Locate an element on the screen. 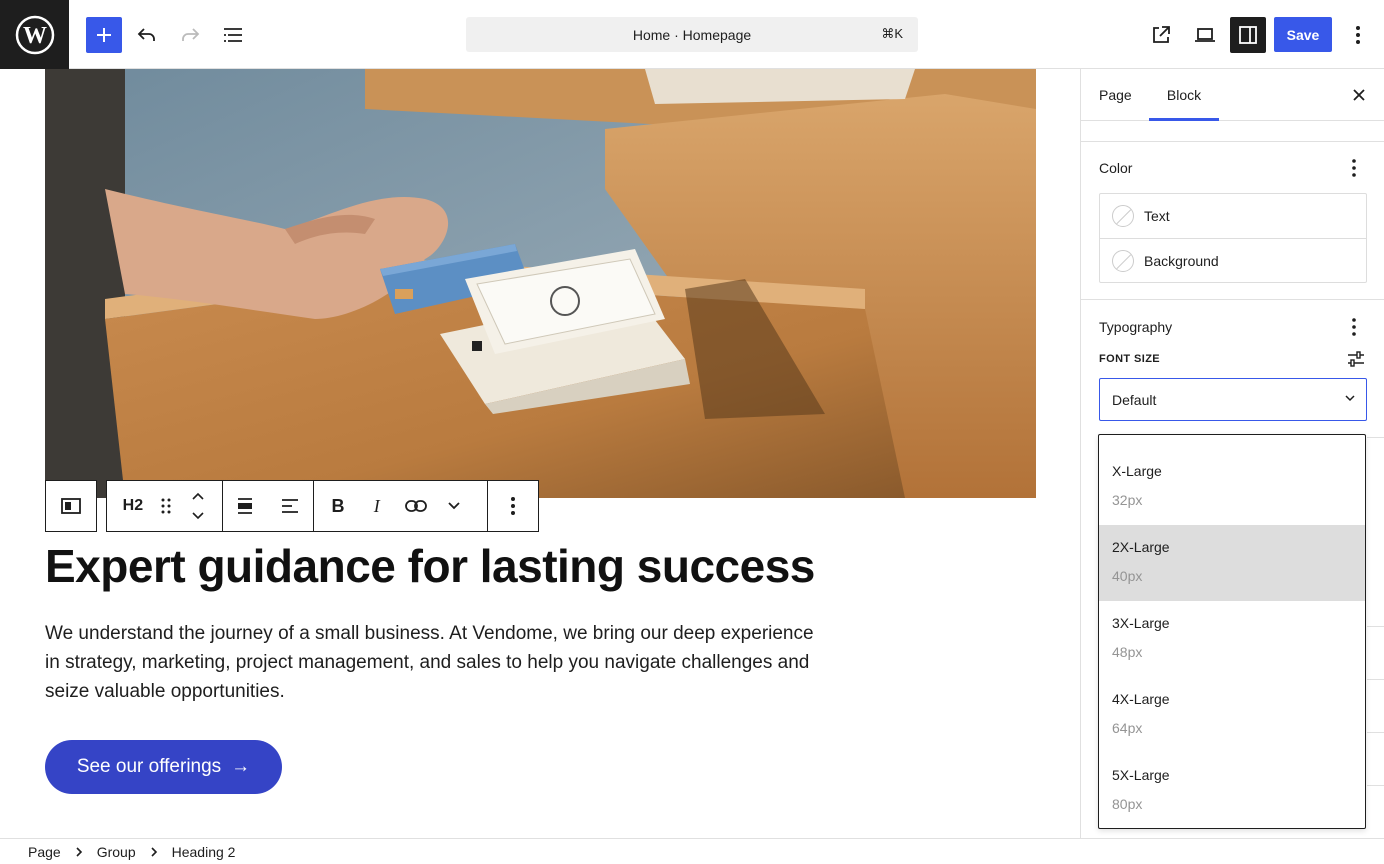 The width and height of the screenshot is (1384, 864). color-panel-options-button is located at coordinates (1354, 168).